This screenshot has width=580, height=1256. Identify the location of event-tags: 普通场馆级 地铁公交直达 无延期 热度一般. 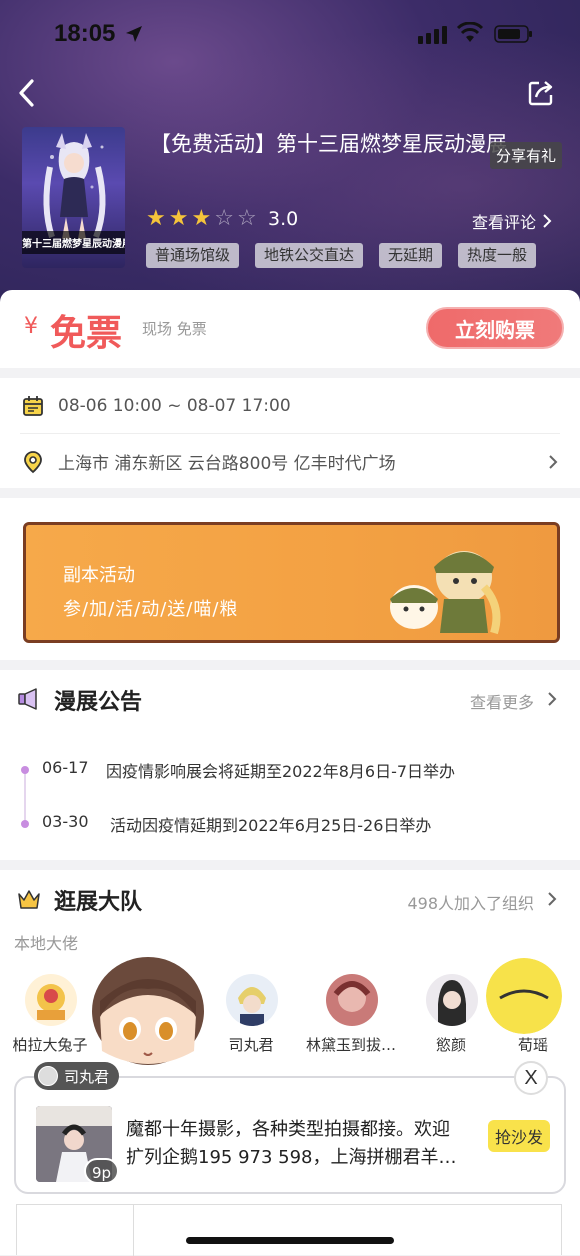
(341, 255).